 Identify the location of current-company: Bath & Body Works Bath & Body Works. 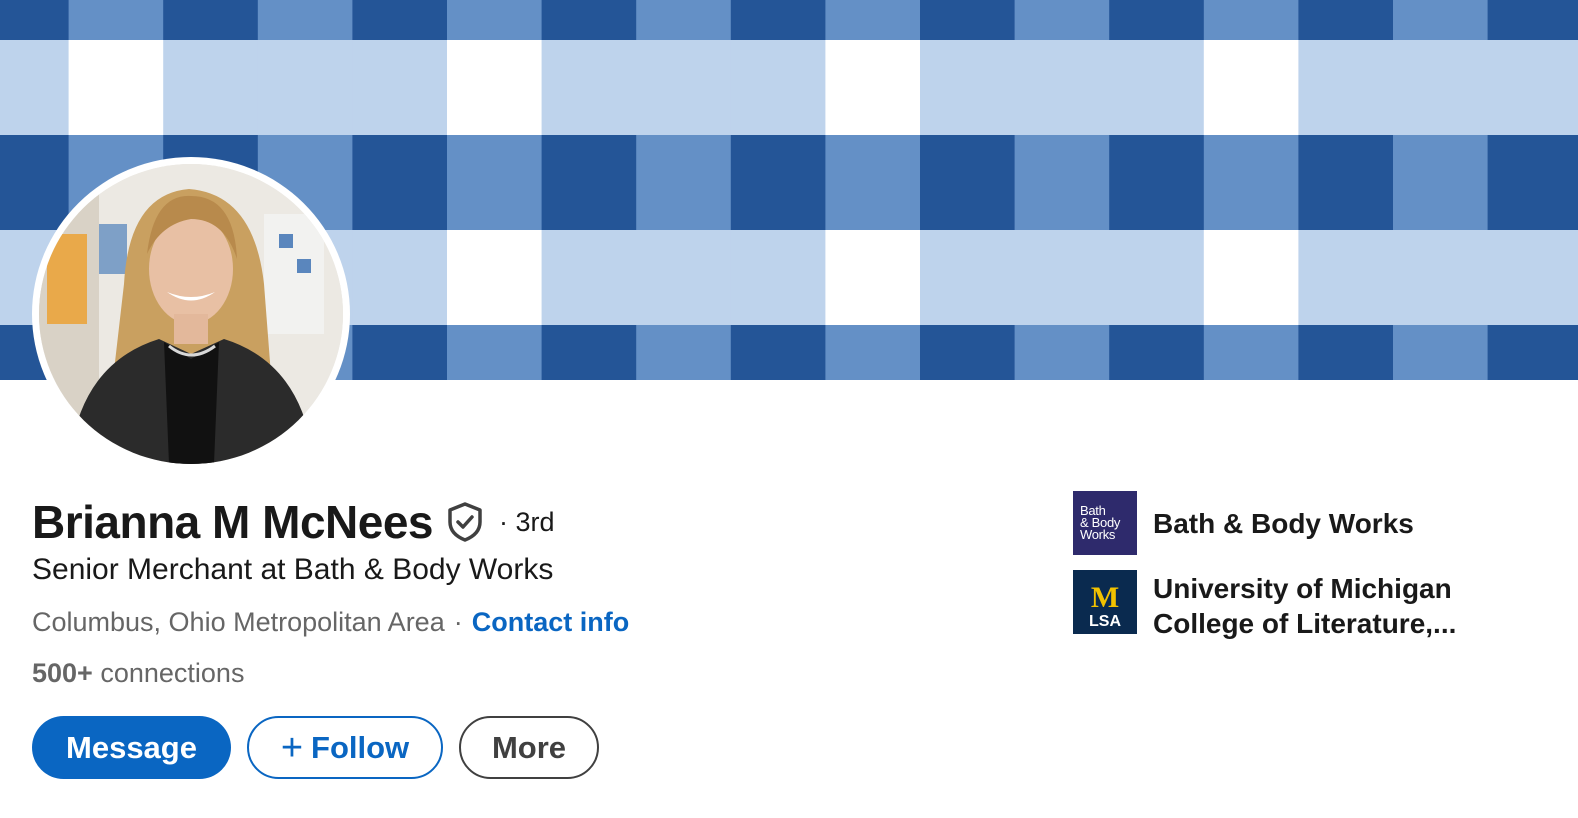
(1243, 523).